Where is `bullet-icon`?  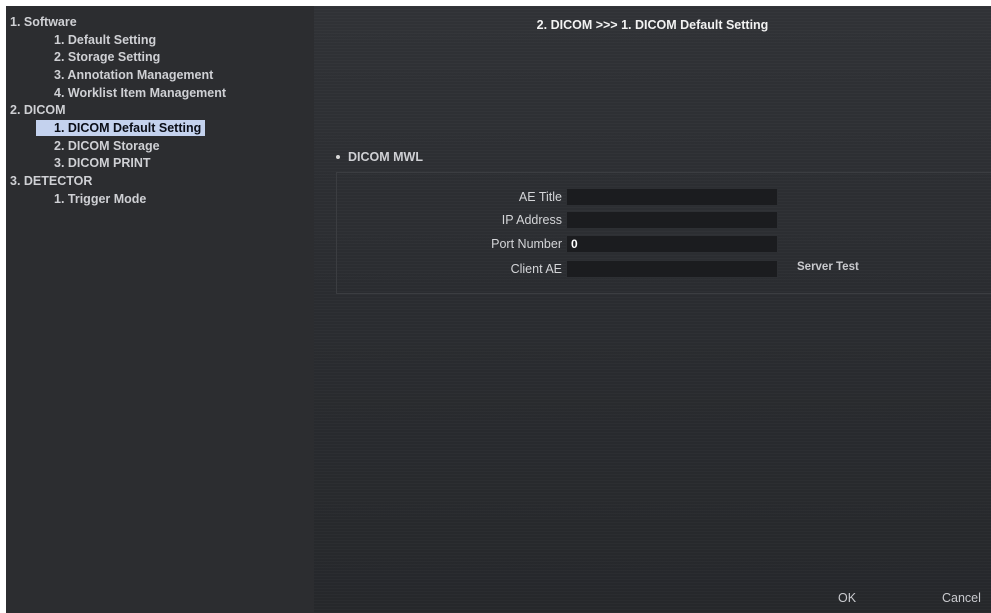
bullet-icon is located at coordinates (338, 157).